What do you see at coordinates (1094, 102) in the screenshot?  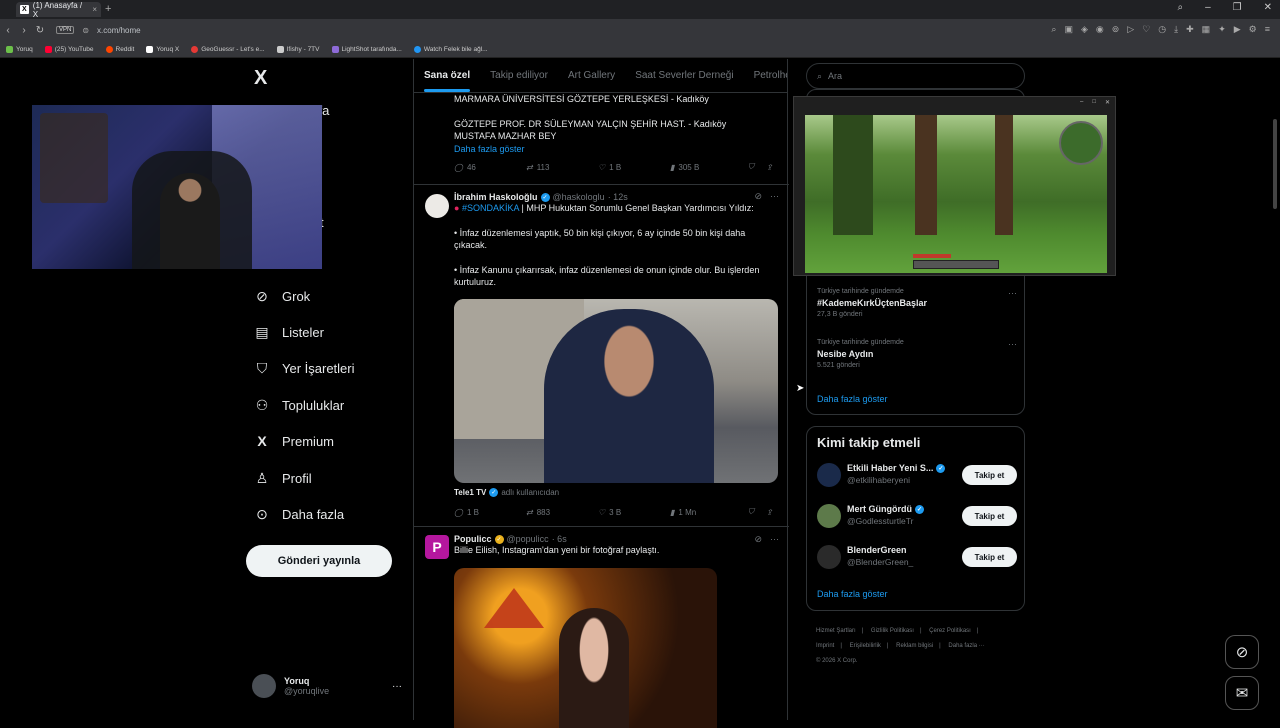 I see `maximize-icon: □` at bounding box center [1094, 102].